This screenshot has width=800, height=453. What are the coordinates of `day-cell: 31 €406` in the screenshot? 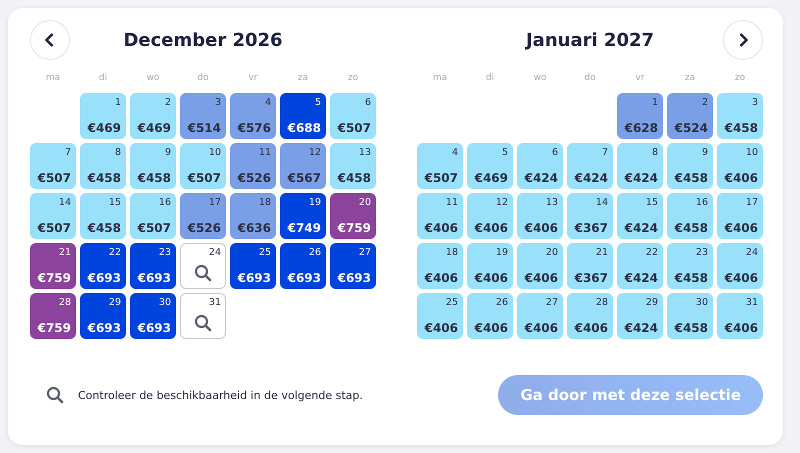 It's located at (740, 316).